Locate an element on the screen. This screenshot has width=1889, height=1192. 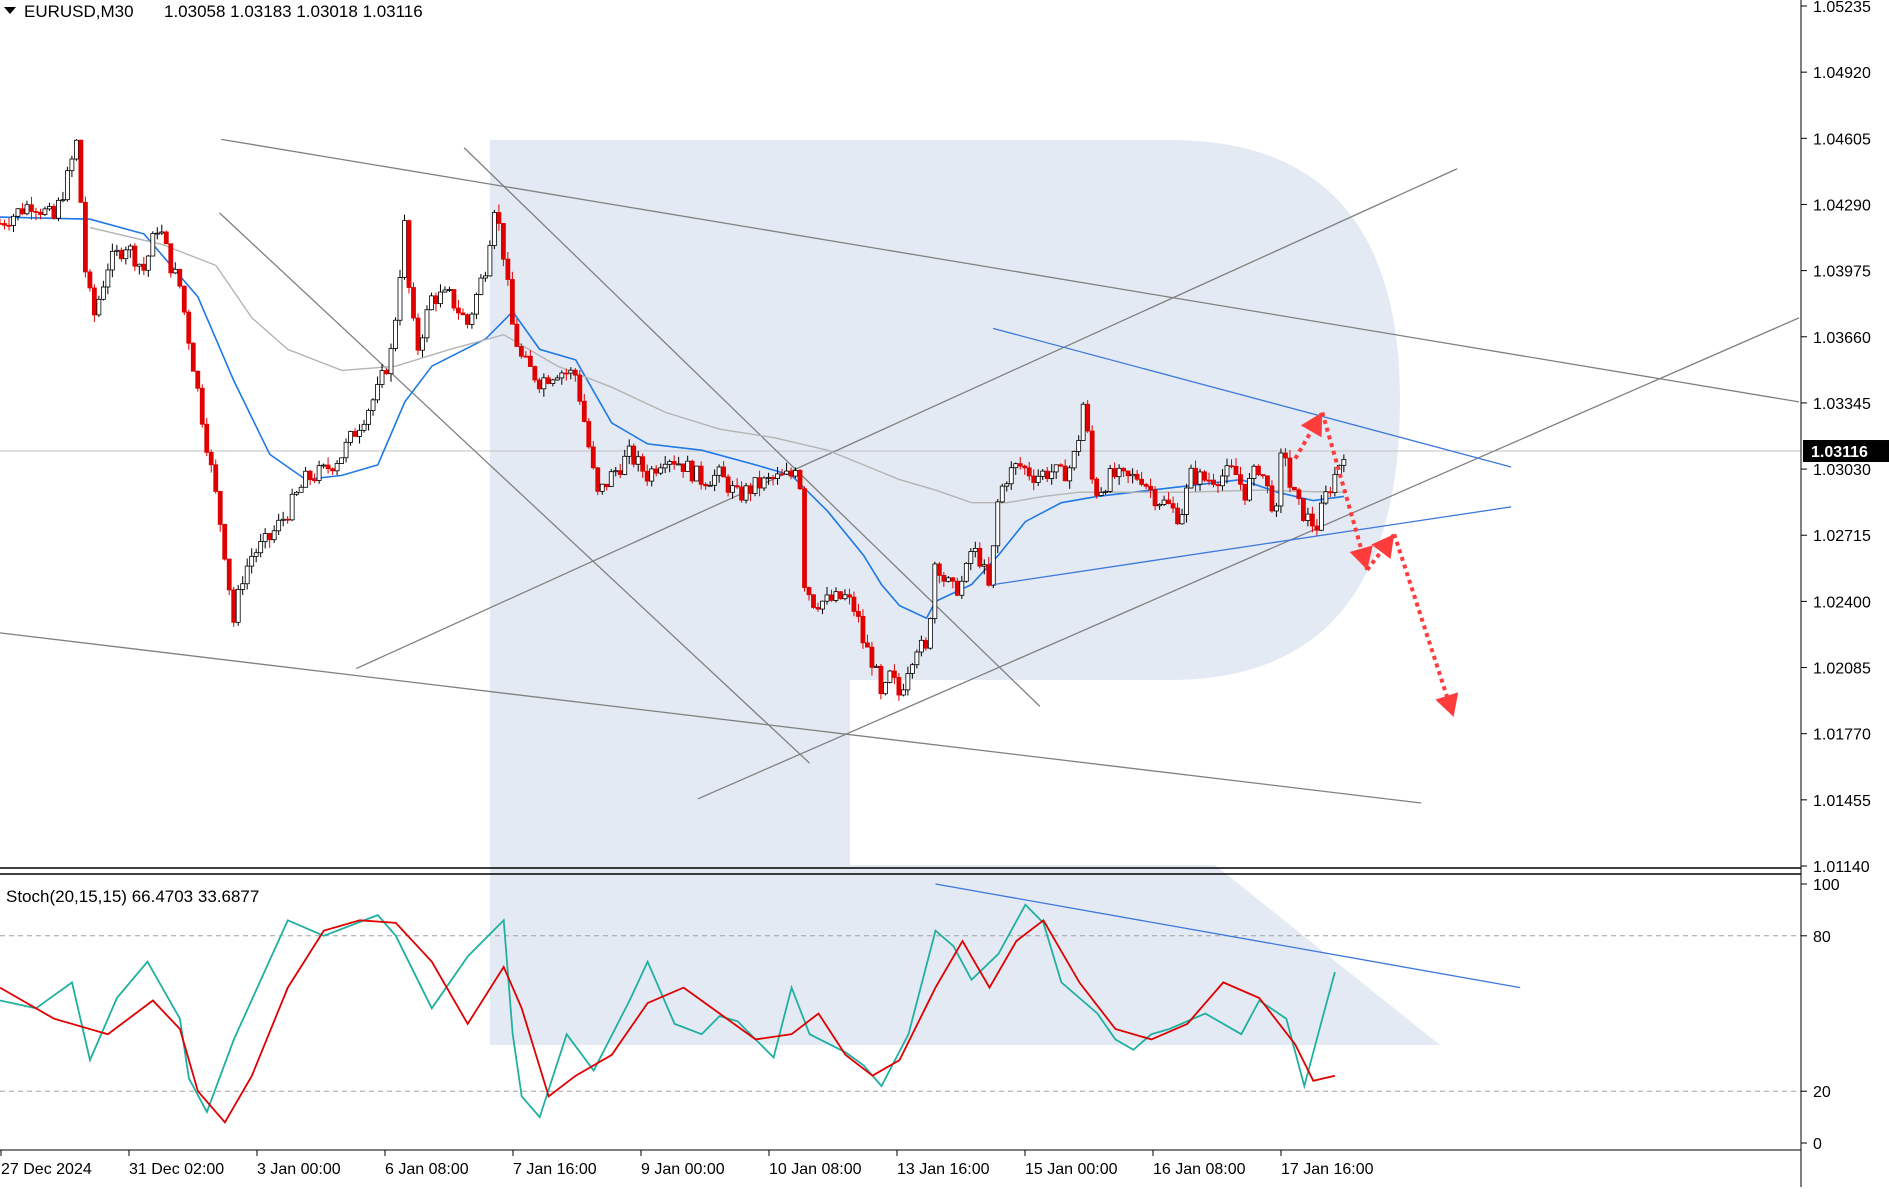
price-tick-label: 1.01770 is located at coordinates (1842, 735).